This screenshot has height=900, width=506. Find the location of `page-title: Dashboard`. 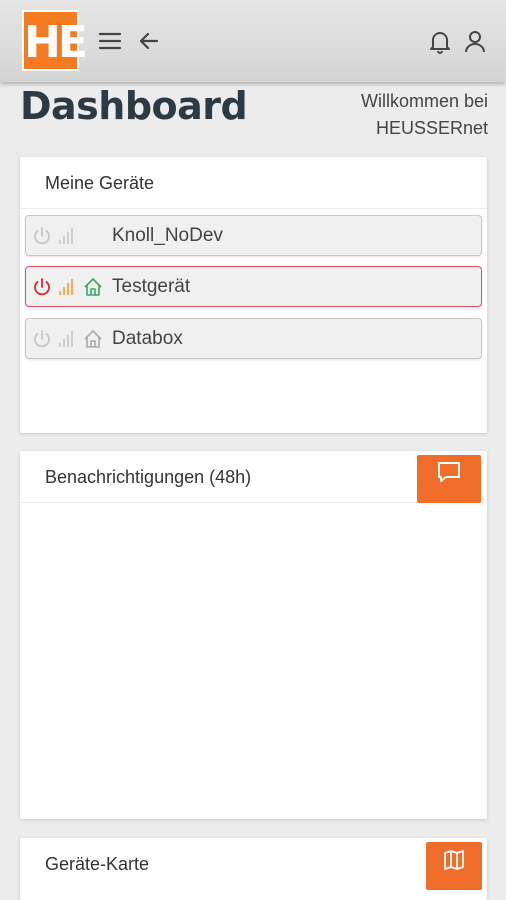

page-title: Dashboard is located at coordinates (134, 106).